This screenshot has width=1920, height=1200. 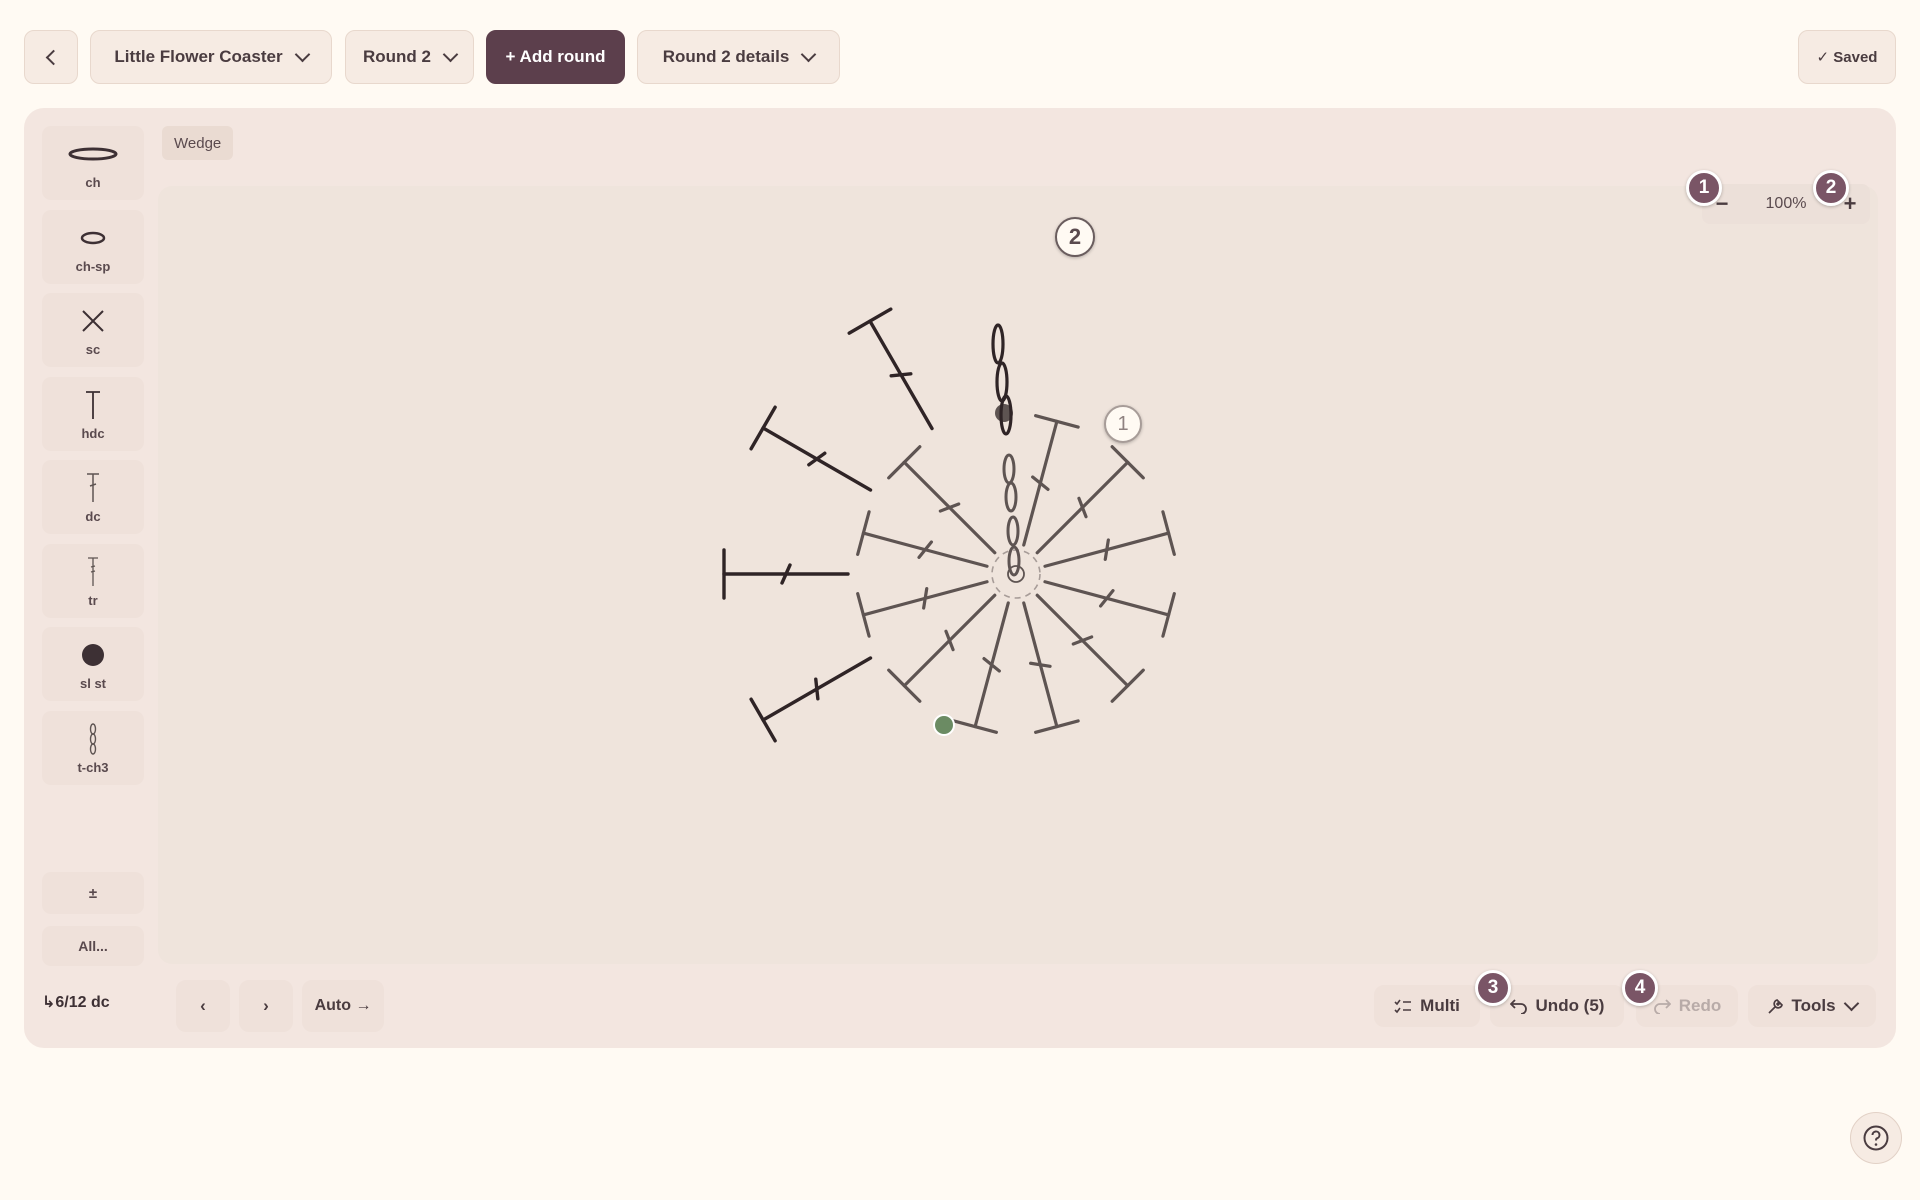 I want to click on prev-stitch-button: ‹, so click(x=203, y=1006).